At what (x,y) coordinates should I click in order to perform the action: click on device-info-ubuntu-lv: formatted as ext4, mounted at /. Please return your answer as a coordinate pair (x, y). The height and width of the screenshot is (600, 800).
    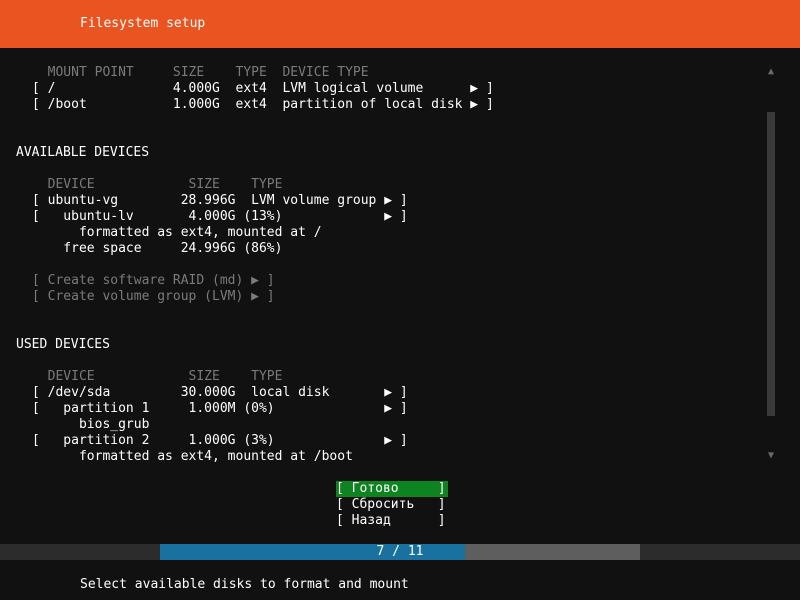
    Looking at the image, I should click on (177, 232).